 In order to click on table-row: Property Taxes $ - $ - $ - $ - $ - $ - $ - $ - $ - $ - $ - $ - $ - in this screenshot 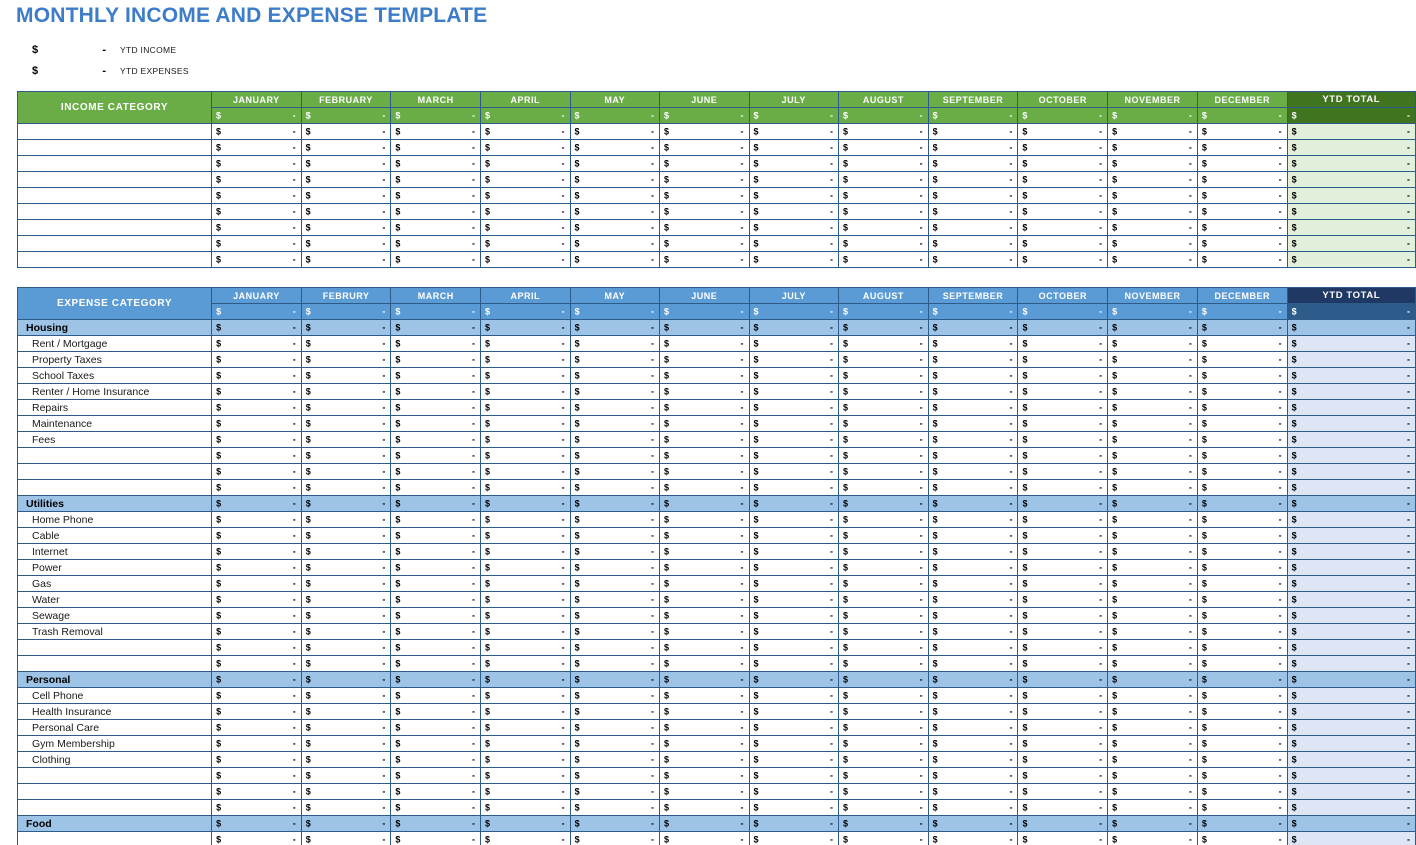, I will do `click(716, 359)`.